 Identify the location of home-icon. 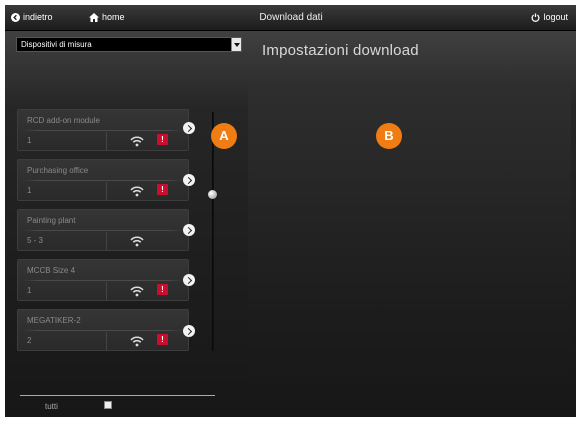
(94, 17).